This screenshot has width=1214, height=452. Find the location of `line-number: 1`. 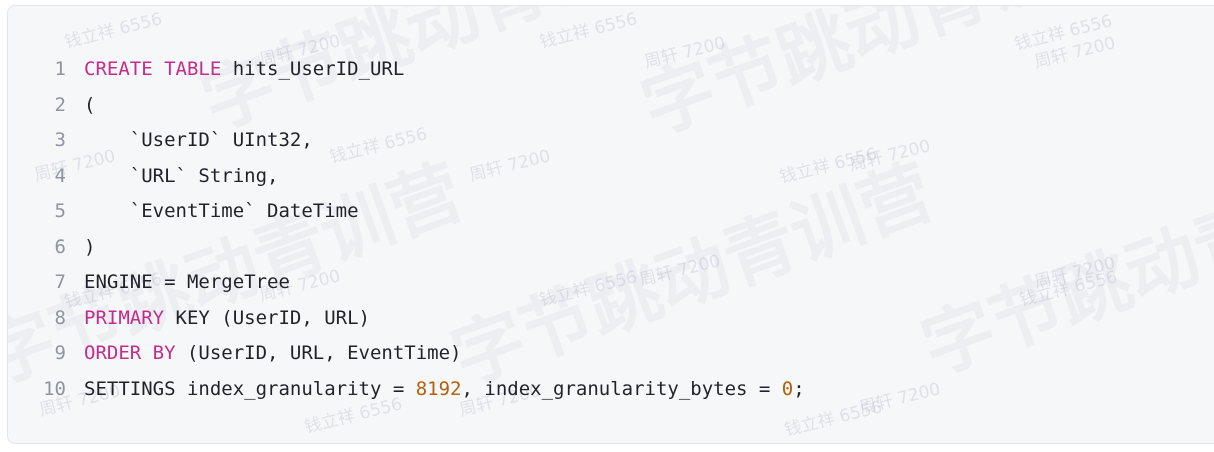

line-number: 1 is located at coordinates (60, 69).